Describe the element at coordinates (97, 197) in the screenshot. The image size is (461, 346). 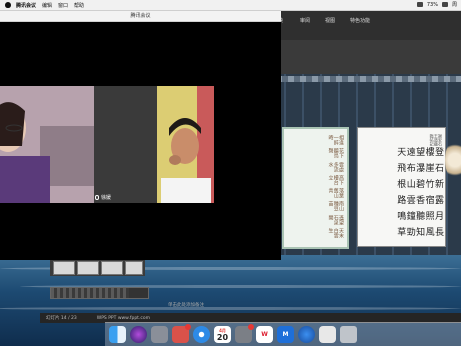
I see `microphone-icon` at that location.